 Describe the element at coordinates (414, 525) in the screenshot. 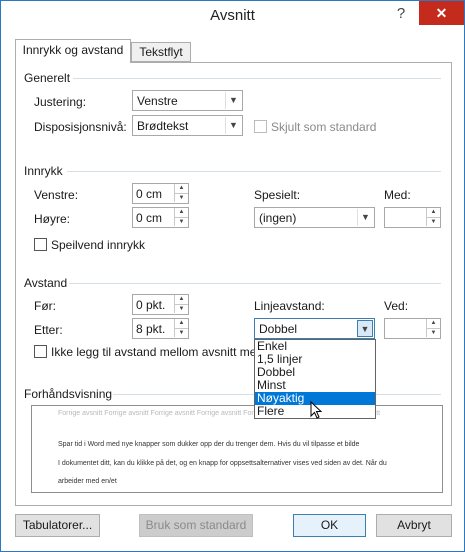

I see `cancel-button: Avbryt` at that location.